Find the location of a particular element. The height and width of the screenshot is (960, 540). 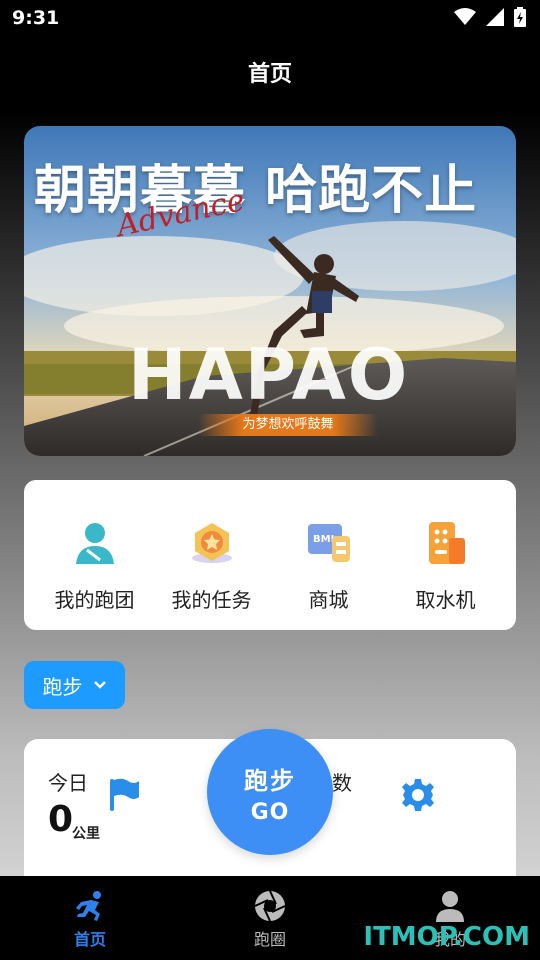

nav-item-circle: 跑圈 is located at coordinates (270, 918).